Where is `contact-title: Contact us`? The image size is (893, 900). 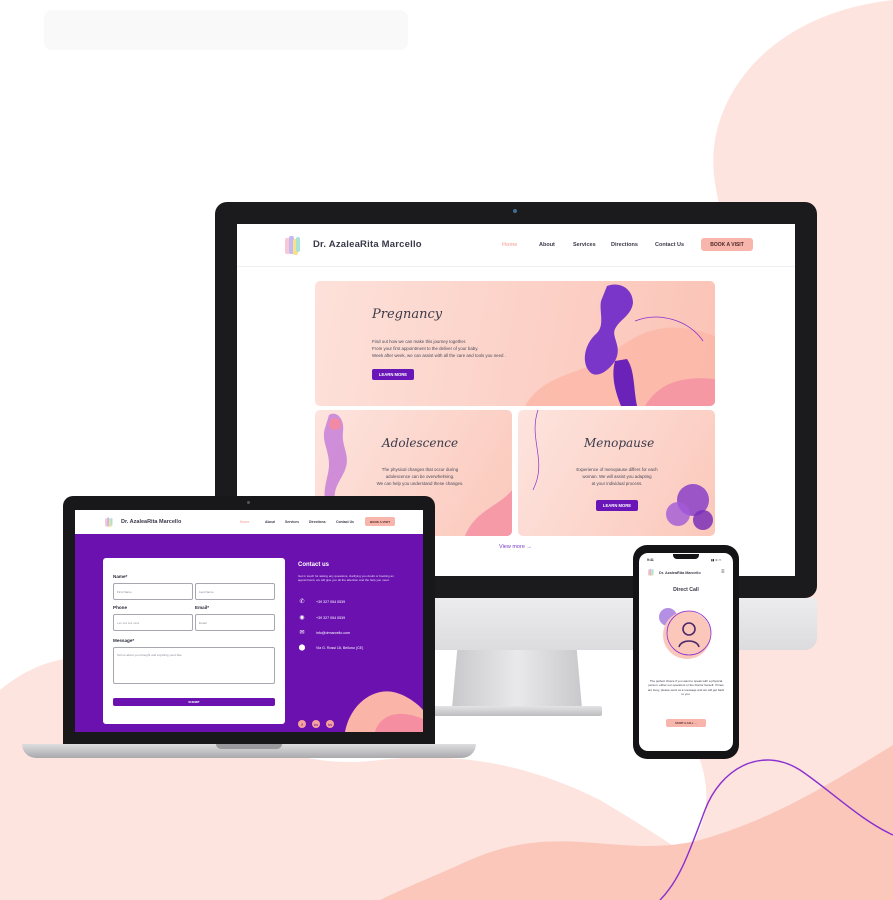
contact-title: Contact us is located at coordinates (314, 565).